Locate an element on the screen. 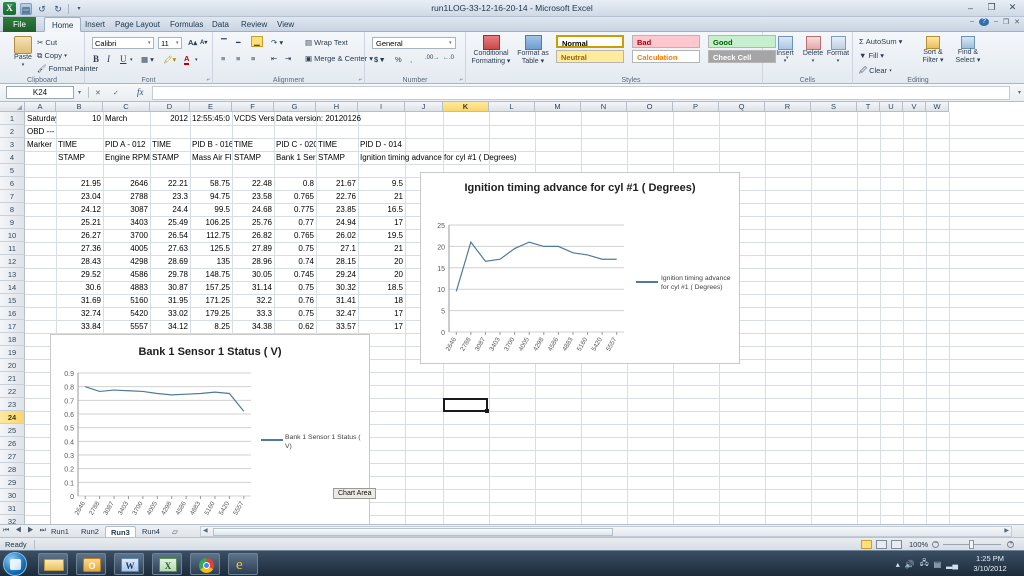 The image size is (1024, 576). cell-c17: 5557 is located at coordinates (126, 326).